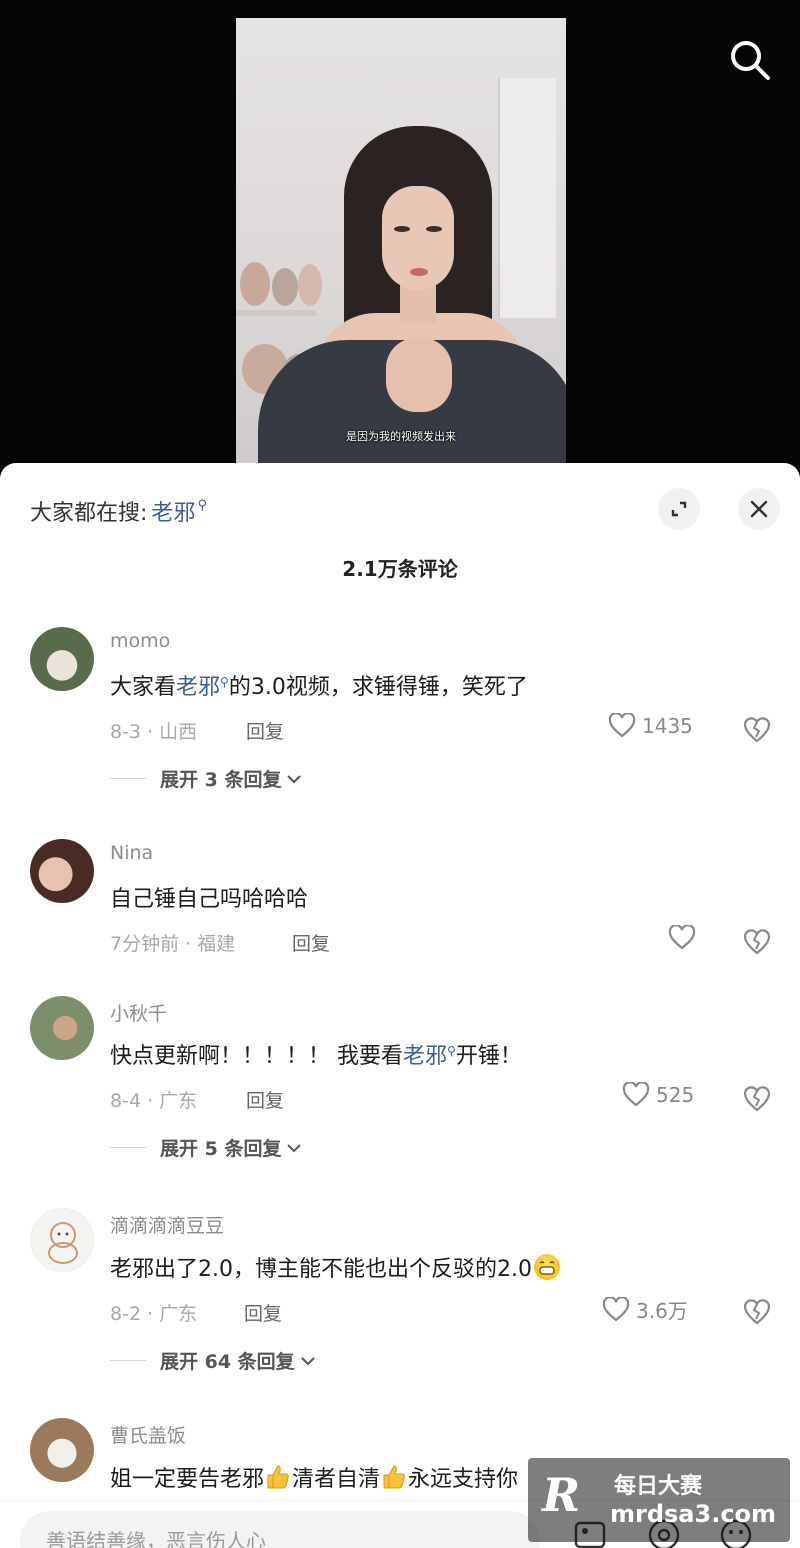  Describe the element at coordinates (400, 569) in the screenshot. I see `comment-count-title: 2.1万条评论` at that location.